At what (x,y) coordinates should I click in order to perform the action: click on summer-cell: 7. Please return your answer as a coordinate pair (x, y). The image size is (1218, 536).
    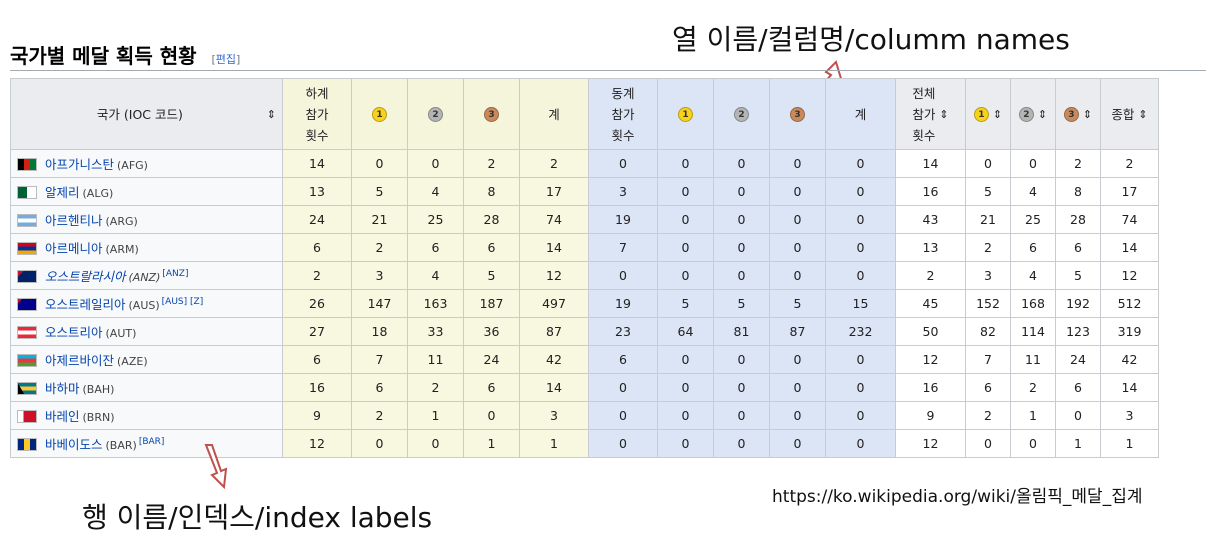
    Looking at the image, I should click on (379, 359).